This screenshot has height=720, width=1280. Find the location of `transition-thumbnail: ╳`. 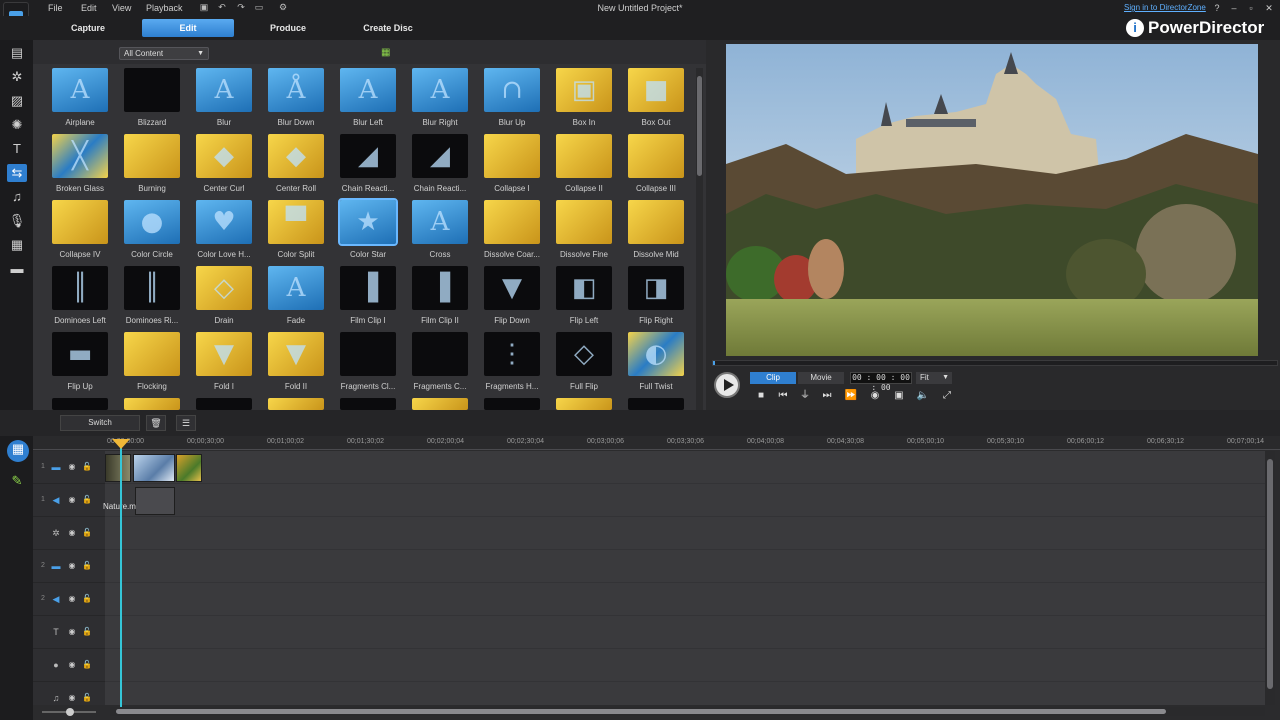

transition-thumbnail: ╳ is located at coordinates (80, 156).